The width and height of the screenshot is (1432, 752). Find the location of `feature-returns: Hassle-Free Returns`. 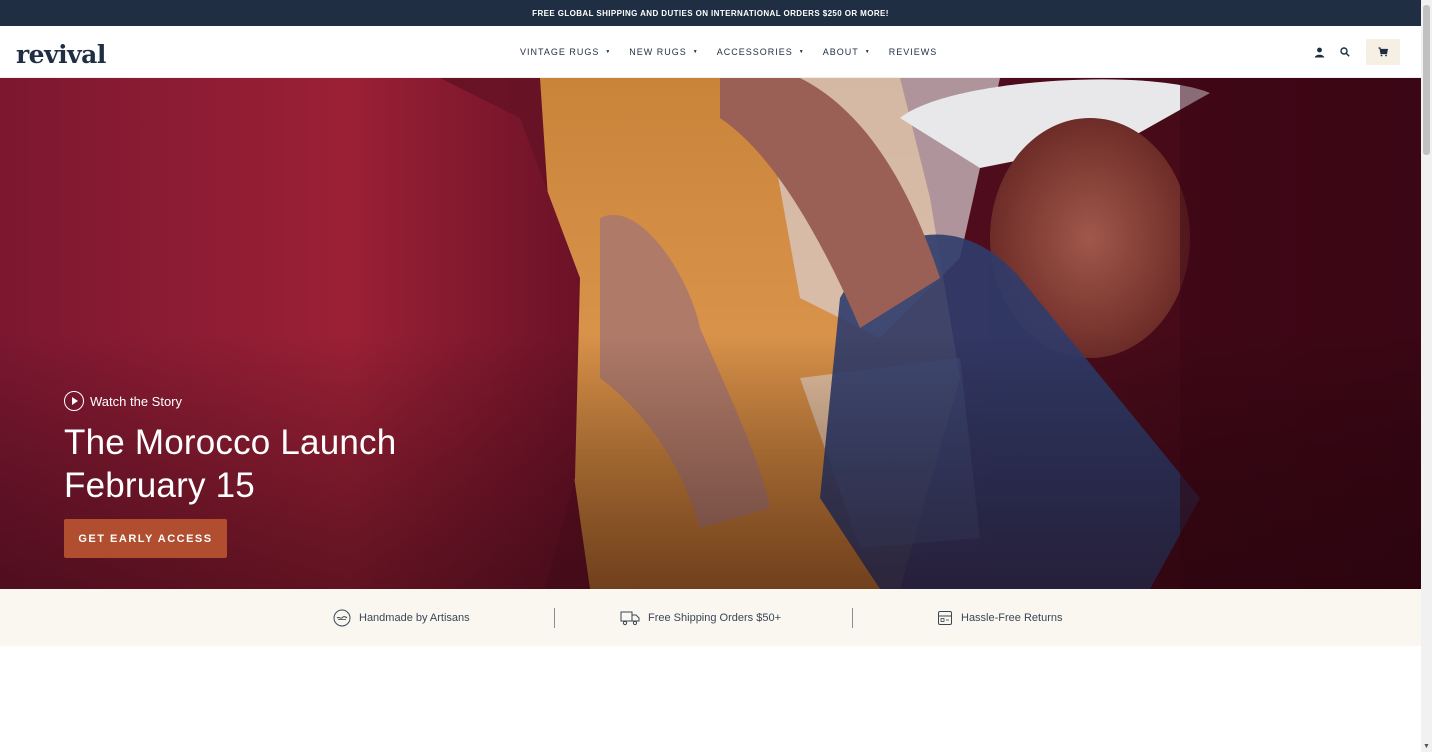

feature-returns: Hassle-Free Returns is located at coordinates (999, 617).